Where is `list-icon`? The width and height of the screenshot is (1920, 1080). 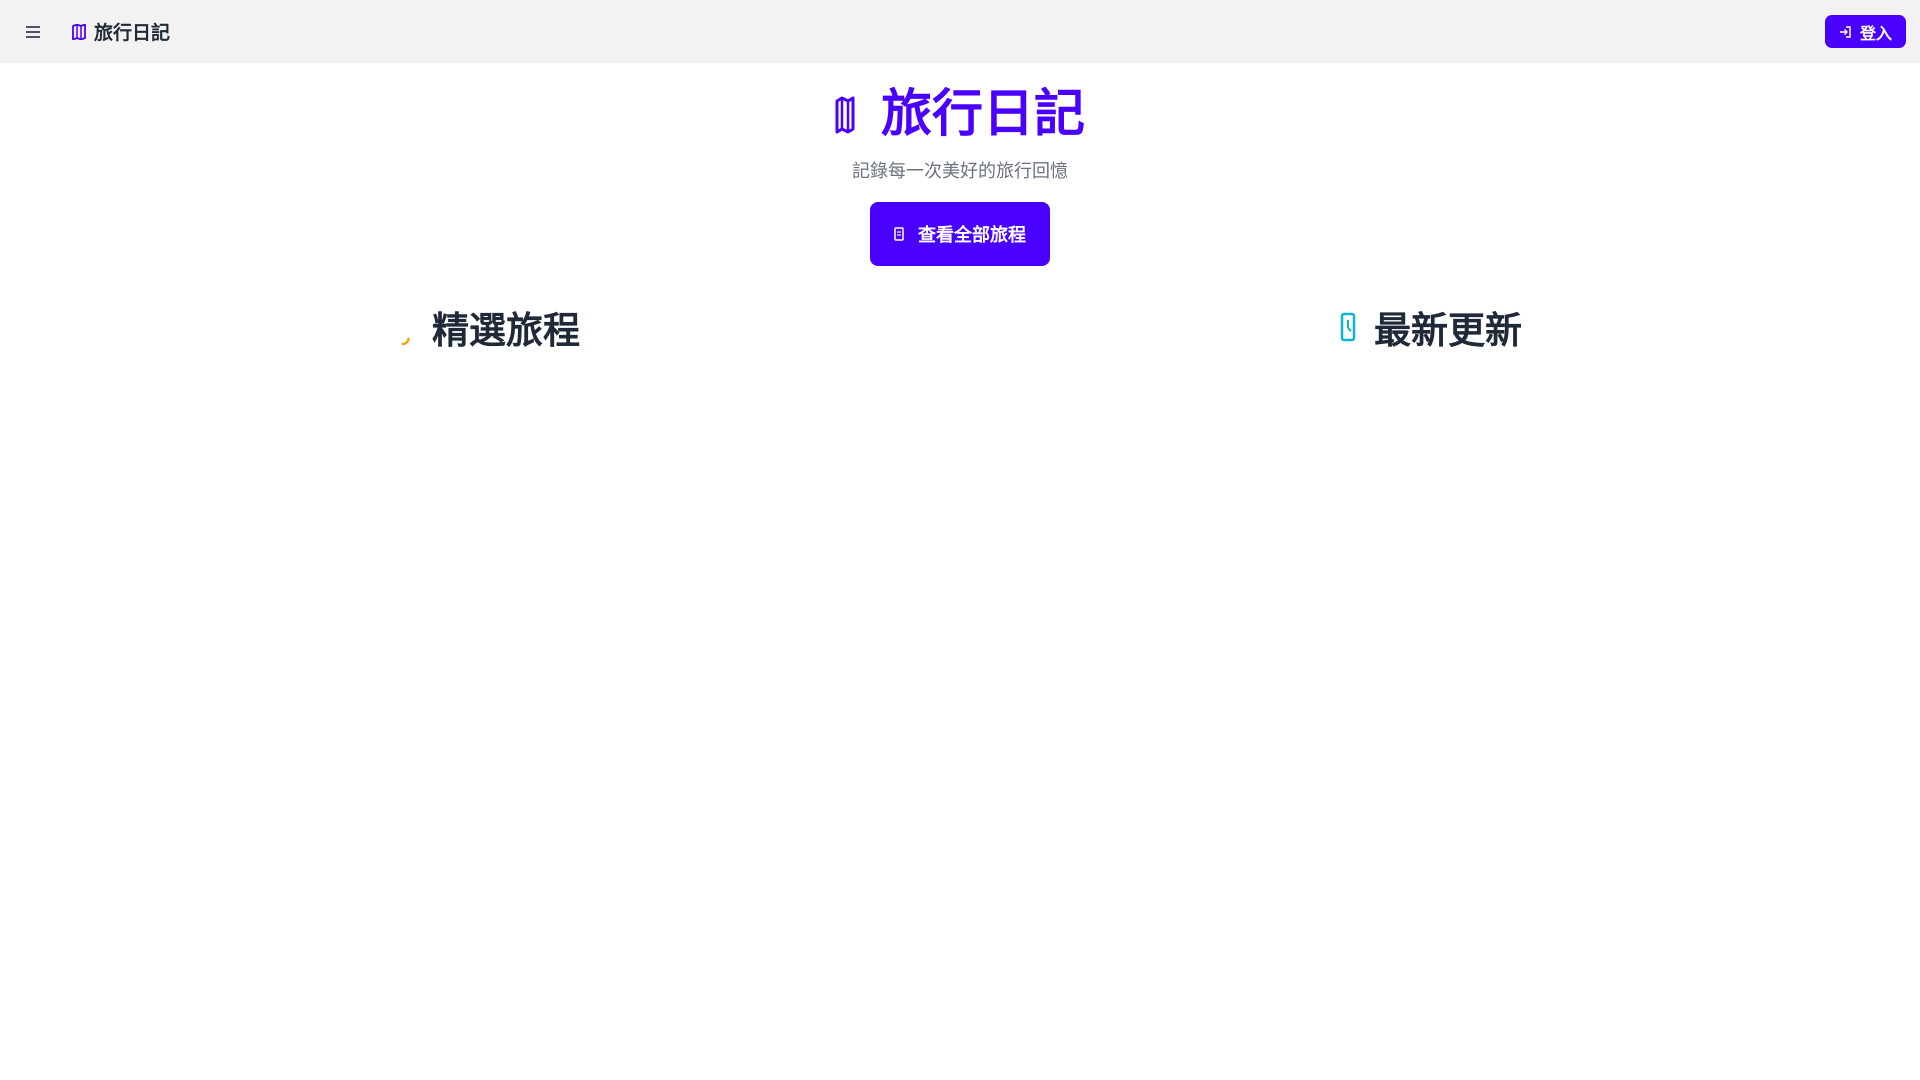
list-icon is located at coordinates (899, 234).